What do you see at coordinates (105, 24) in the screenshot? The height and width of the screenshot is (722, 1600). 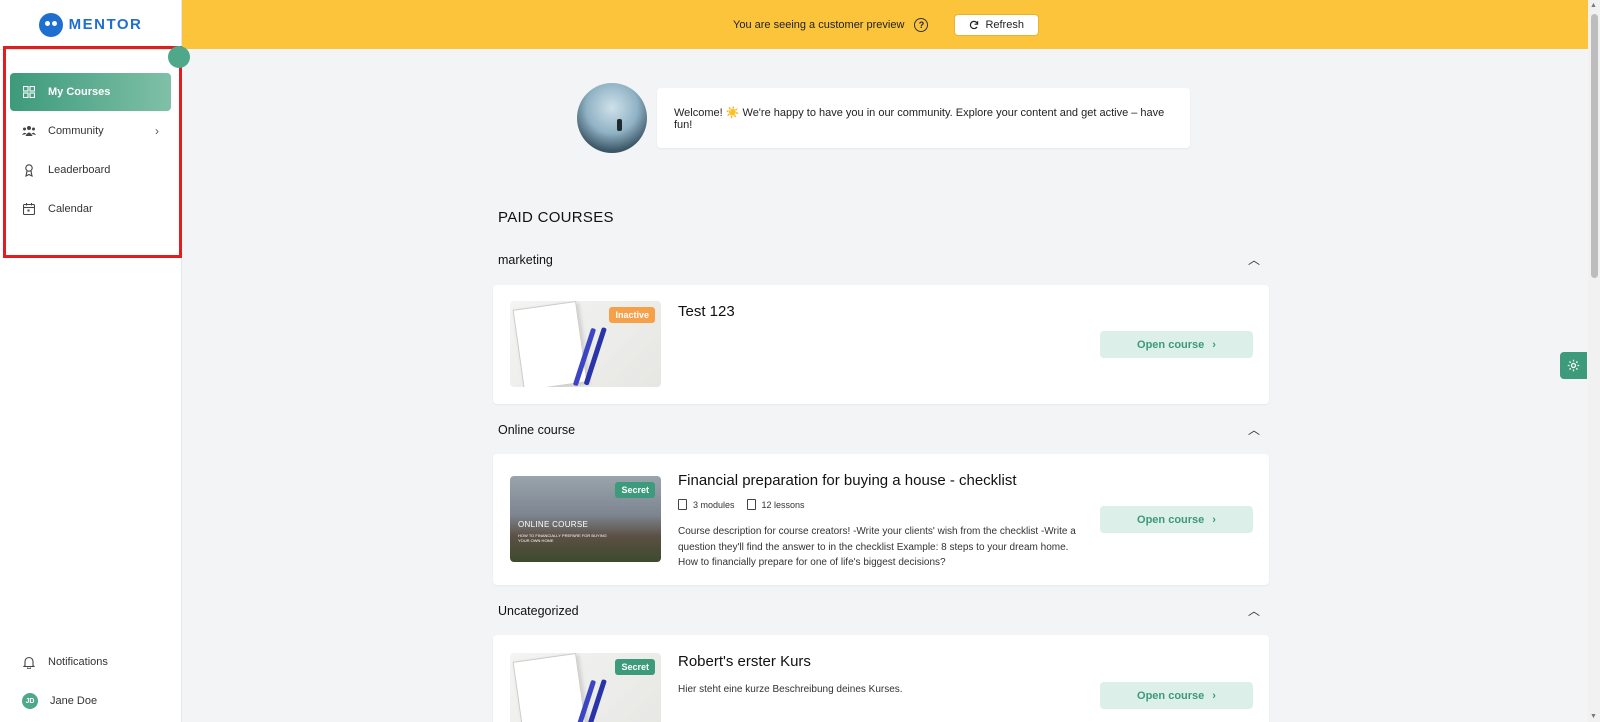 I see `brand-name: MENTOR` at bounding box center [105, 24].